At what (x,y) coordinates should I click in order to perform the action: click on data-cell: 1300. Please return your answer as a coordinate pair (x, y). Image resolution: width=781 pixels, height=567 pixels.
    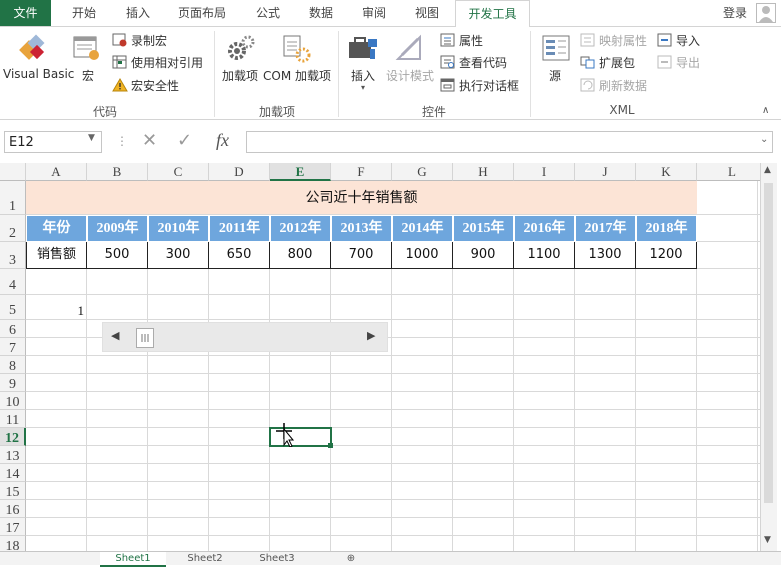
    Looking at the image, I should click on (605, 255).